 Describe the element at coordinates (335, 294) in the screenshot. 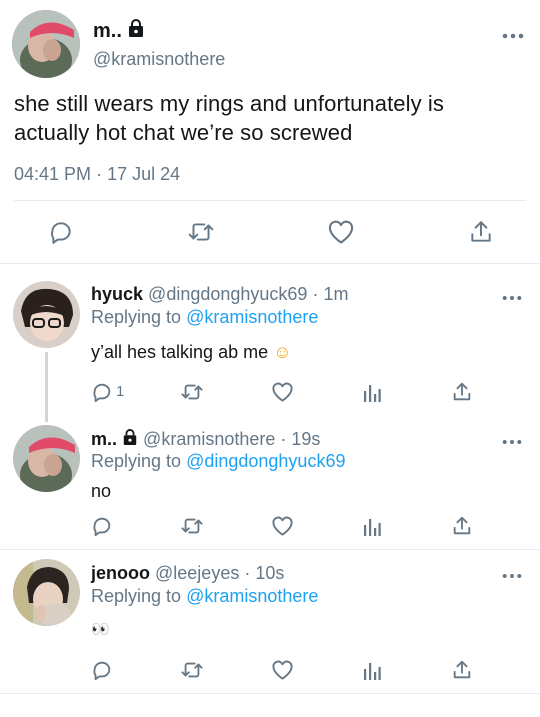

I see `reply-age: 1m` at that location.